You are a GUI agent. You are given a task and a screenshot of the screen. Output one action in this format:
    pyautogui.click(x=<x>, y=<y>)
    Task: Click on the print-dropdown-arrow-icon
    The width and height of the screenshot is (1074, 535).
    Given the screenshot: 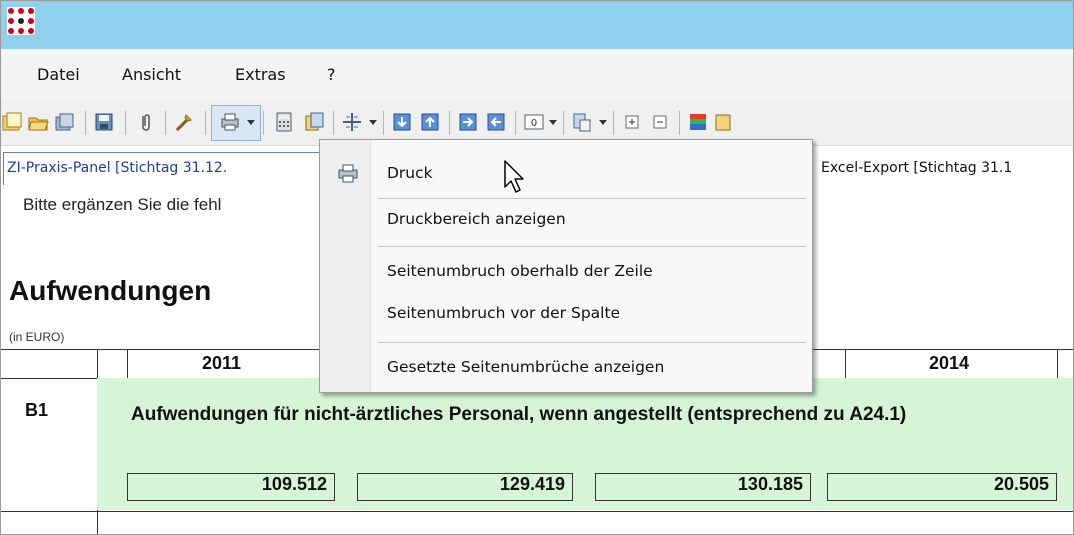 What is the action you would take?
    pyautogui.click(x=251, y=122)
    